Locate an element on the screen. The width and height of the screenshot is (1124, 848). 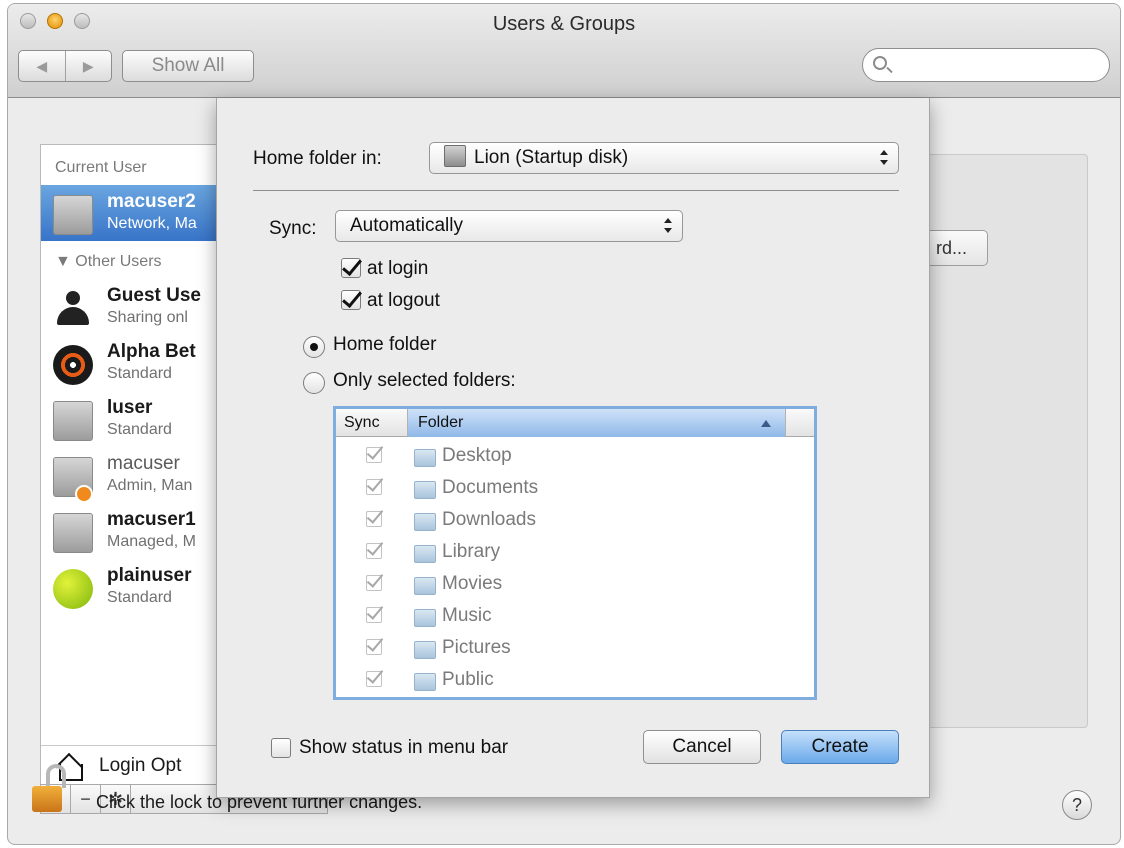
user-role: Sharing onl is located at coordinates (147, 317).